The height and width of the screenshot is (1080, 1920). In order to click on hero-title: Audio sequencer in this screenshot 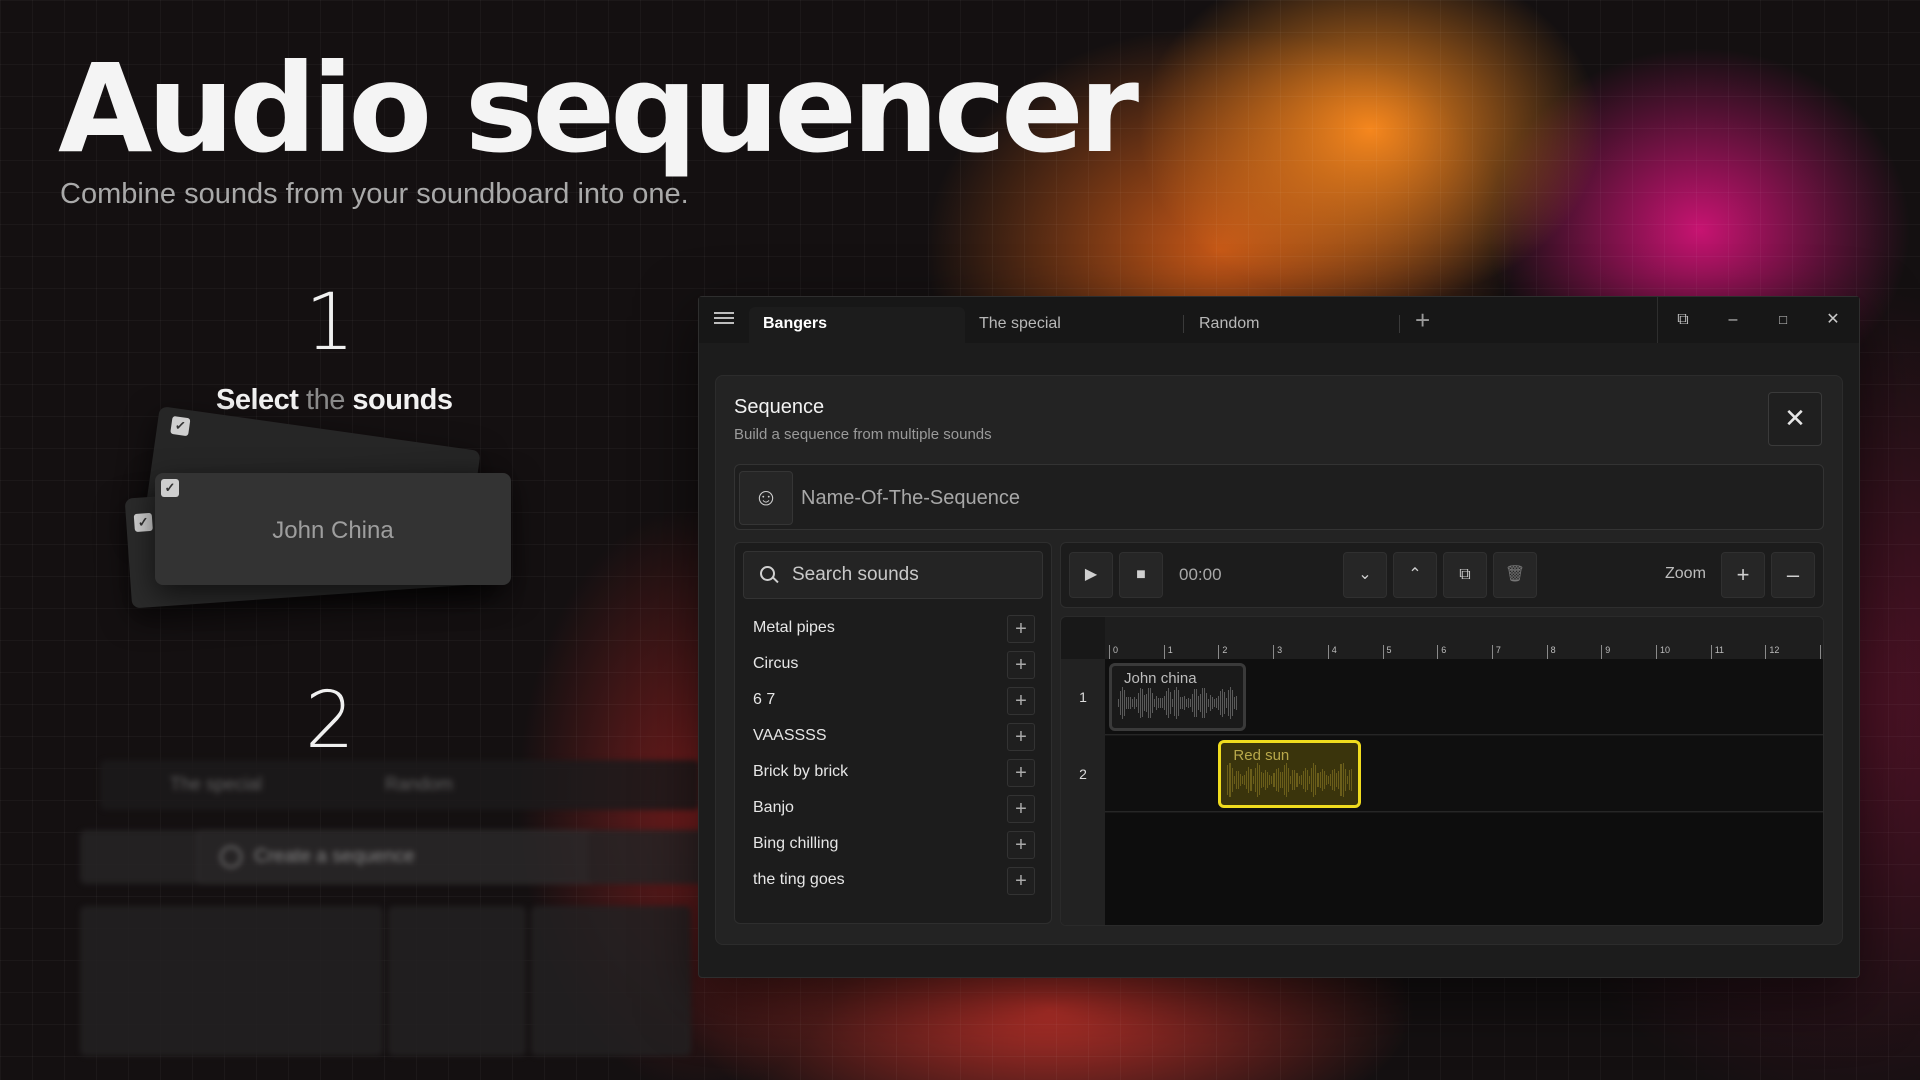, I will do `click(598, 109)`.